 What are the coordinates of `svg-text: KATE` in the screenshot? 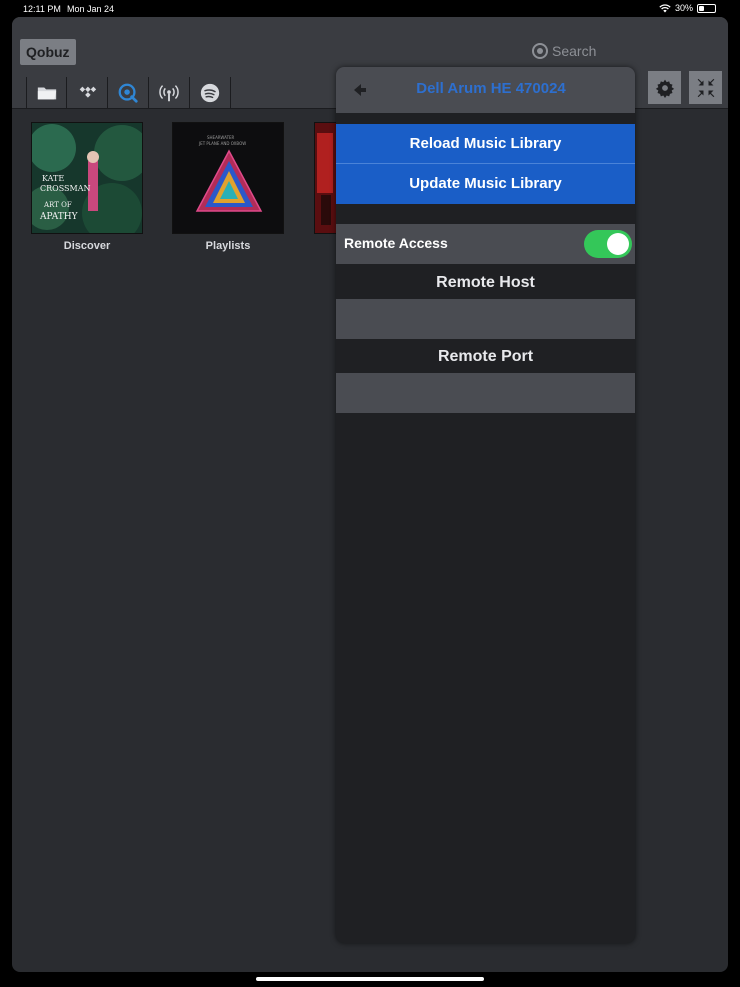 It's located at (53, 178).